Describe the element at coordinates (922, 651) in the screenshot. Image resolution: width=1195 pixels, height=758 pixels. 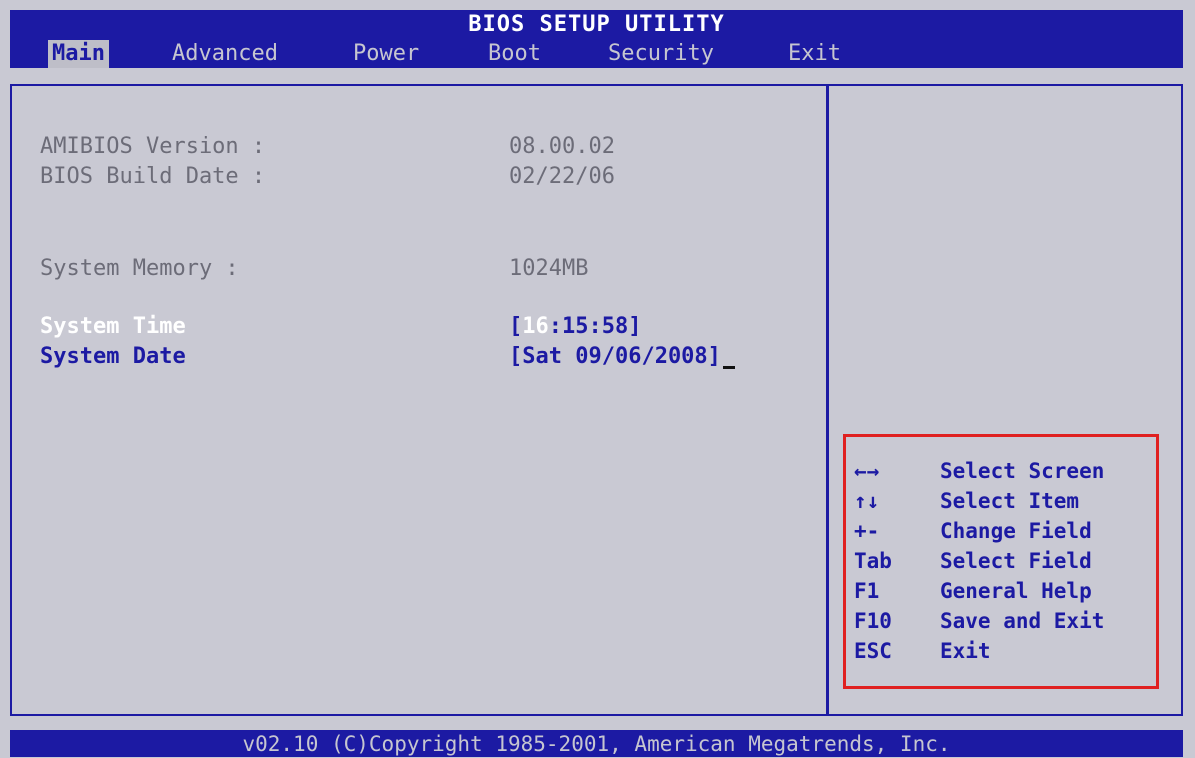
I see `help-item: ESC Exit` at that location.